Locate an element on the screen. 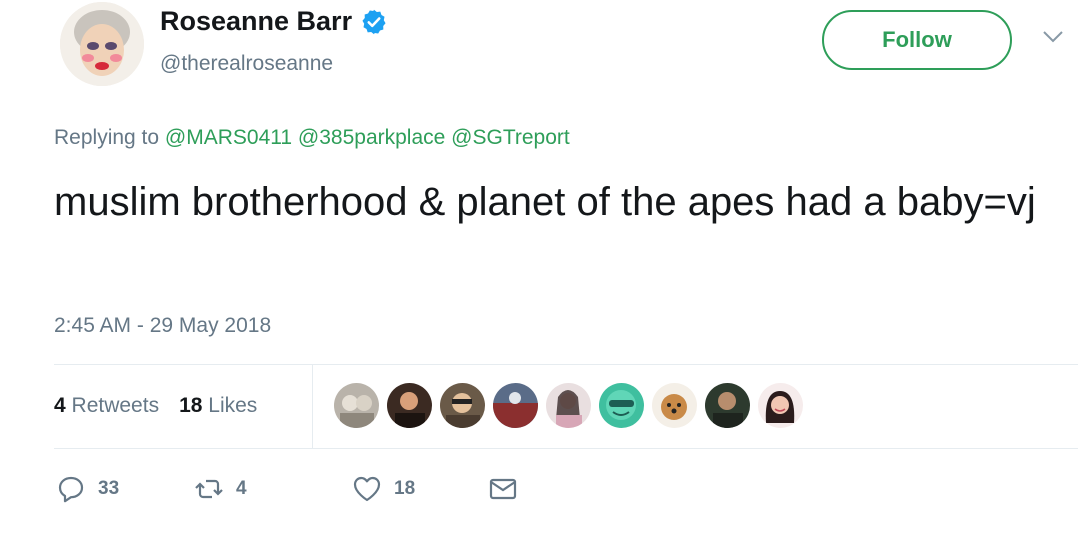 The height and width of the screenshot is (534, 1078). mention-link: @MARS0411 is located at coordinates (228, 137).